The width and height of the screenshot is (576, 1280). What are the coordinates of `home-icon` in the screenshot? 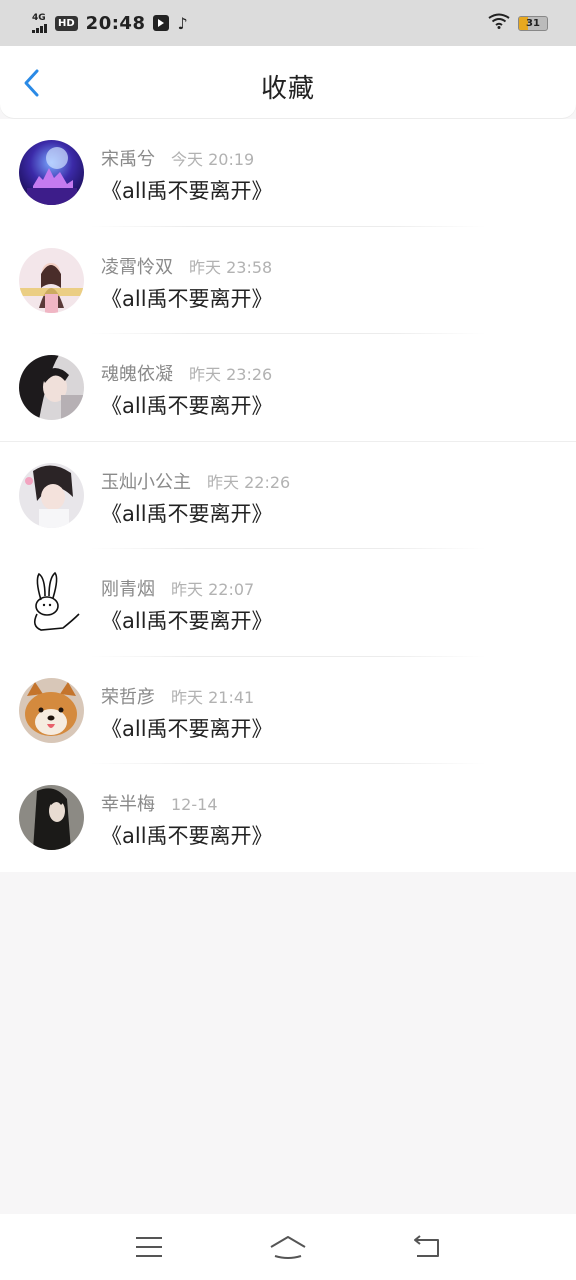 It's located at (288, 1247).